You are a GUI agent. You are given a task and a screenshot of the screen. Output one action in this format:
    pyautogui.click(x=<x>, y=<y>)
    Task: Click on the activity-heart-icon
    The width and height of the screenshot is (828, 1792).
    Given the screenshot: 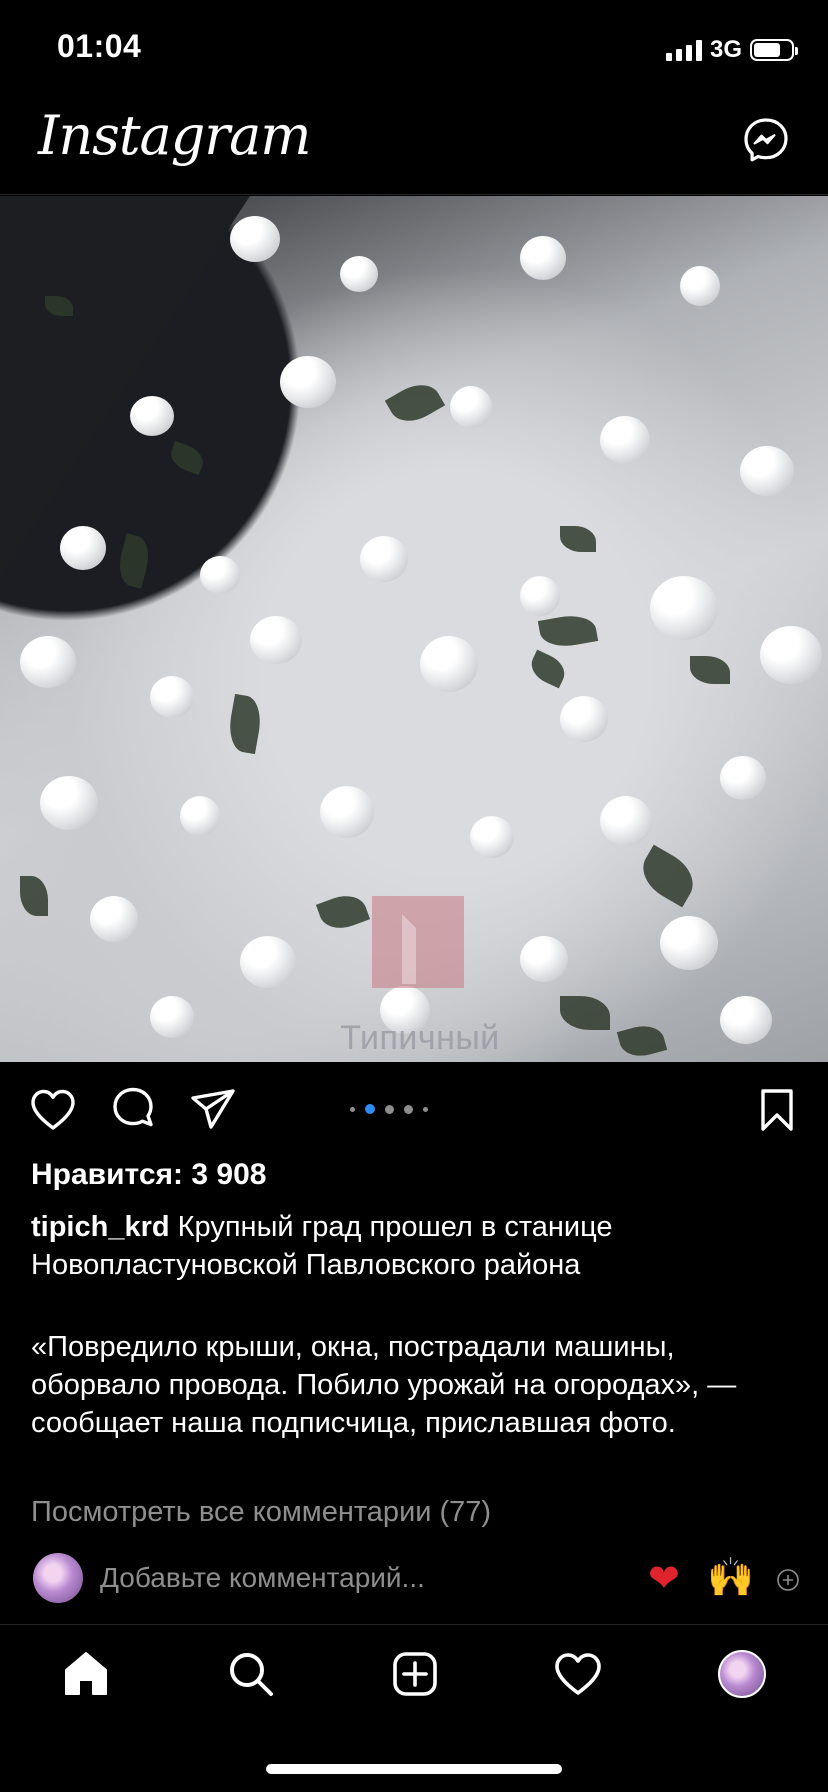 What is the action you would take?
    pyautogui.click(x=578, y=1674)
    